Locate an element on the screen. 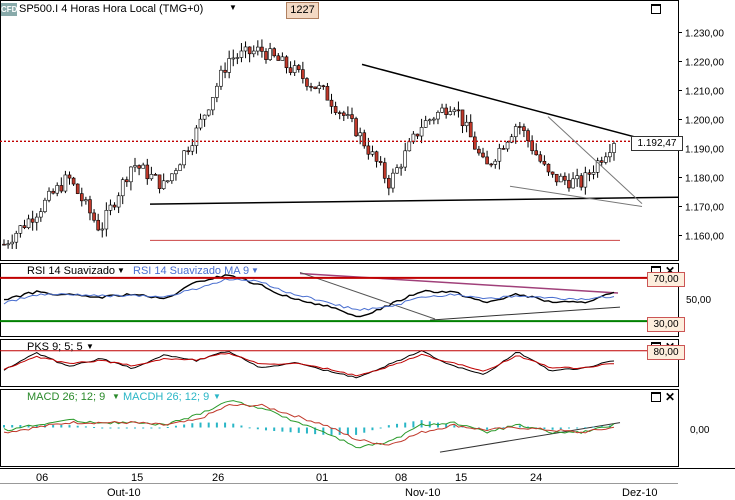 This screenshot has width=735, height=500. instrument-title: SP500.I 4 Horas Hora Local (TMG+0) is located at coordinates (111, 9).